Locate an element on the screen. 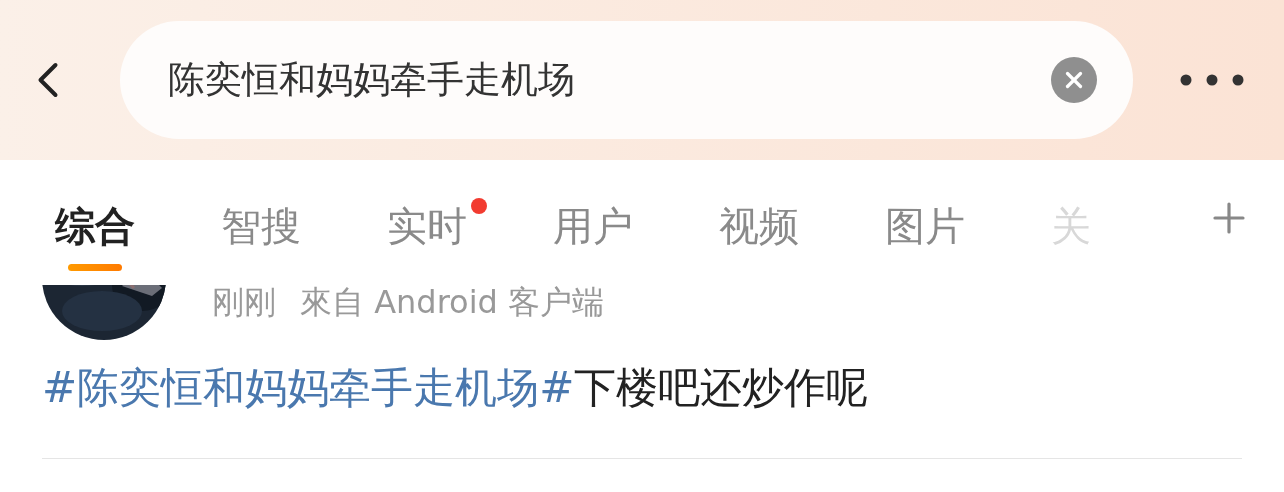 The height and width of the screenshot is (492, 1284). tab: 实时 is located at coordinates (427, 226).